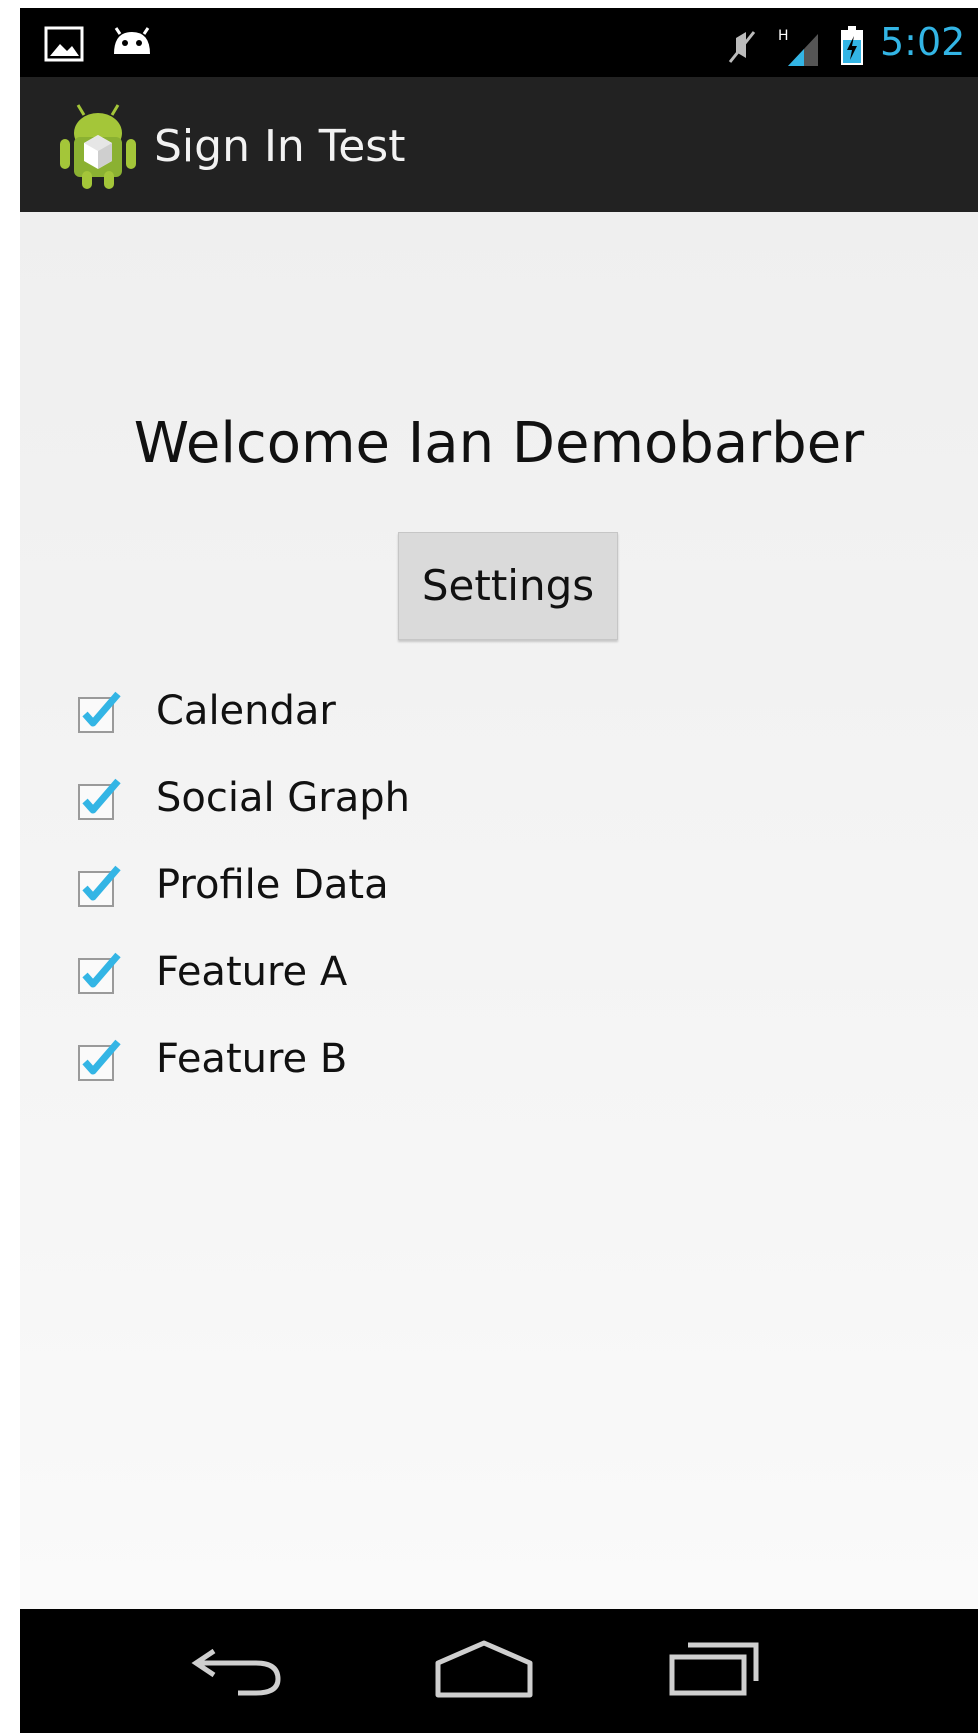 The width and height of the screenshot is (978, 1733). I want to click on network-type-label: H, so click(783, 36).